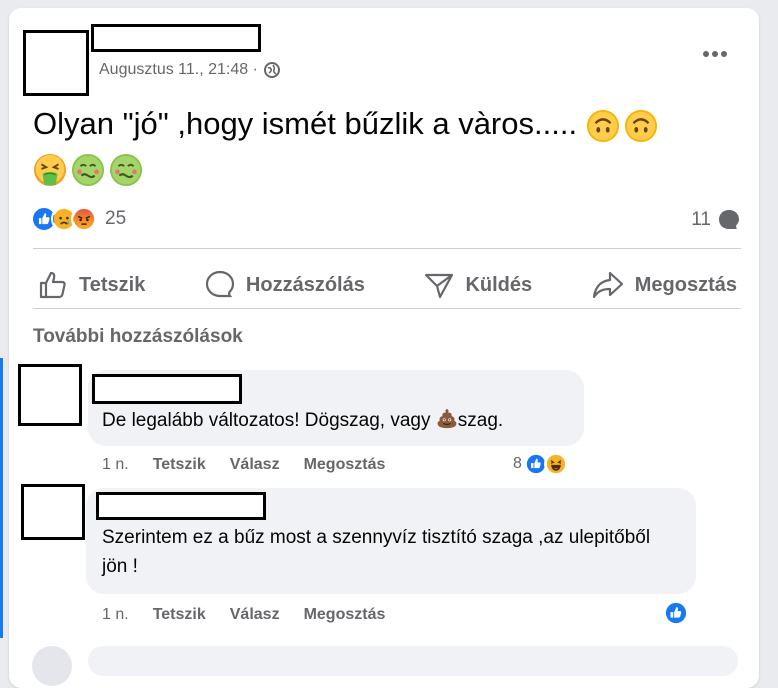  I want to click on author-name, so click(176, 38).